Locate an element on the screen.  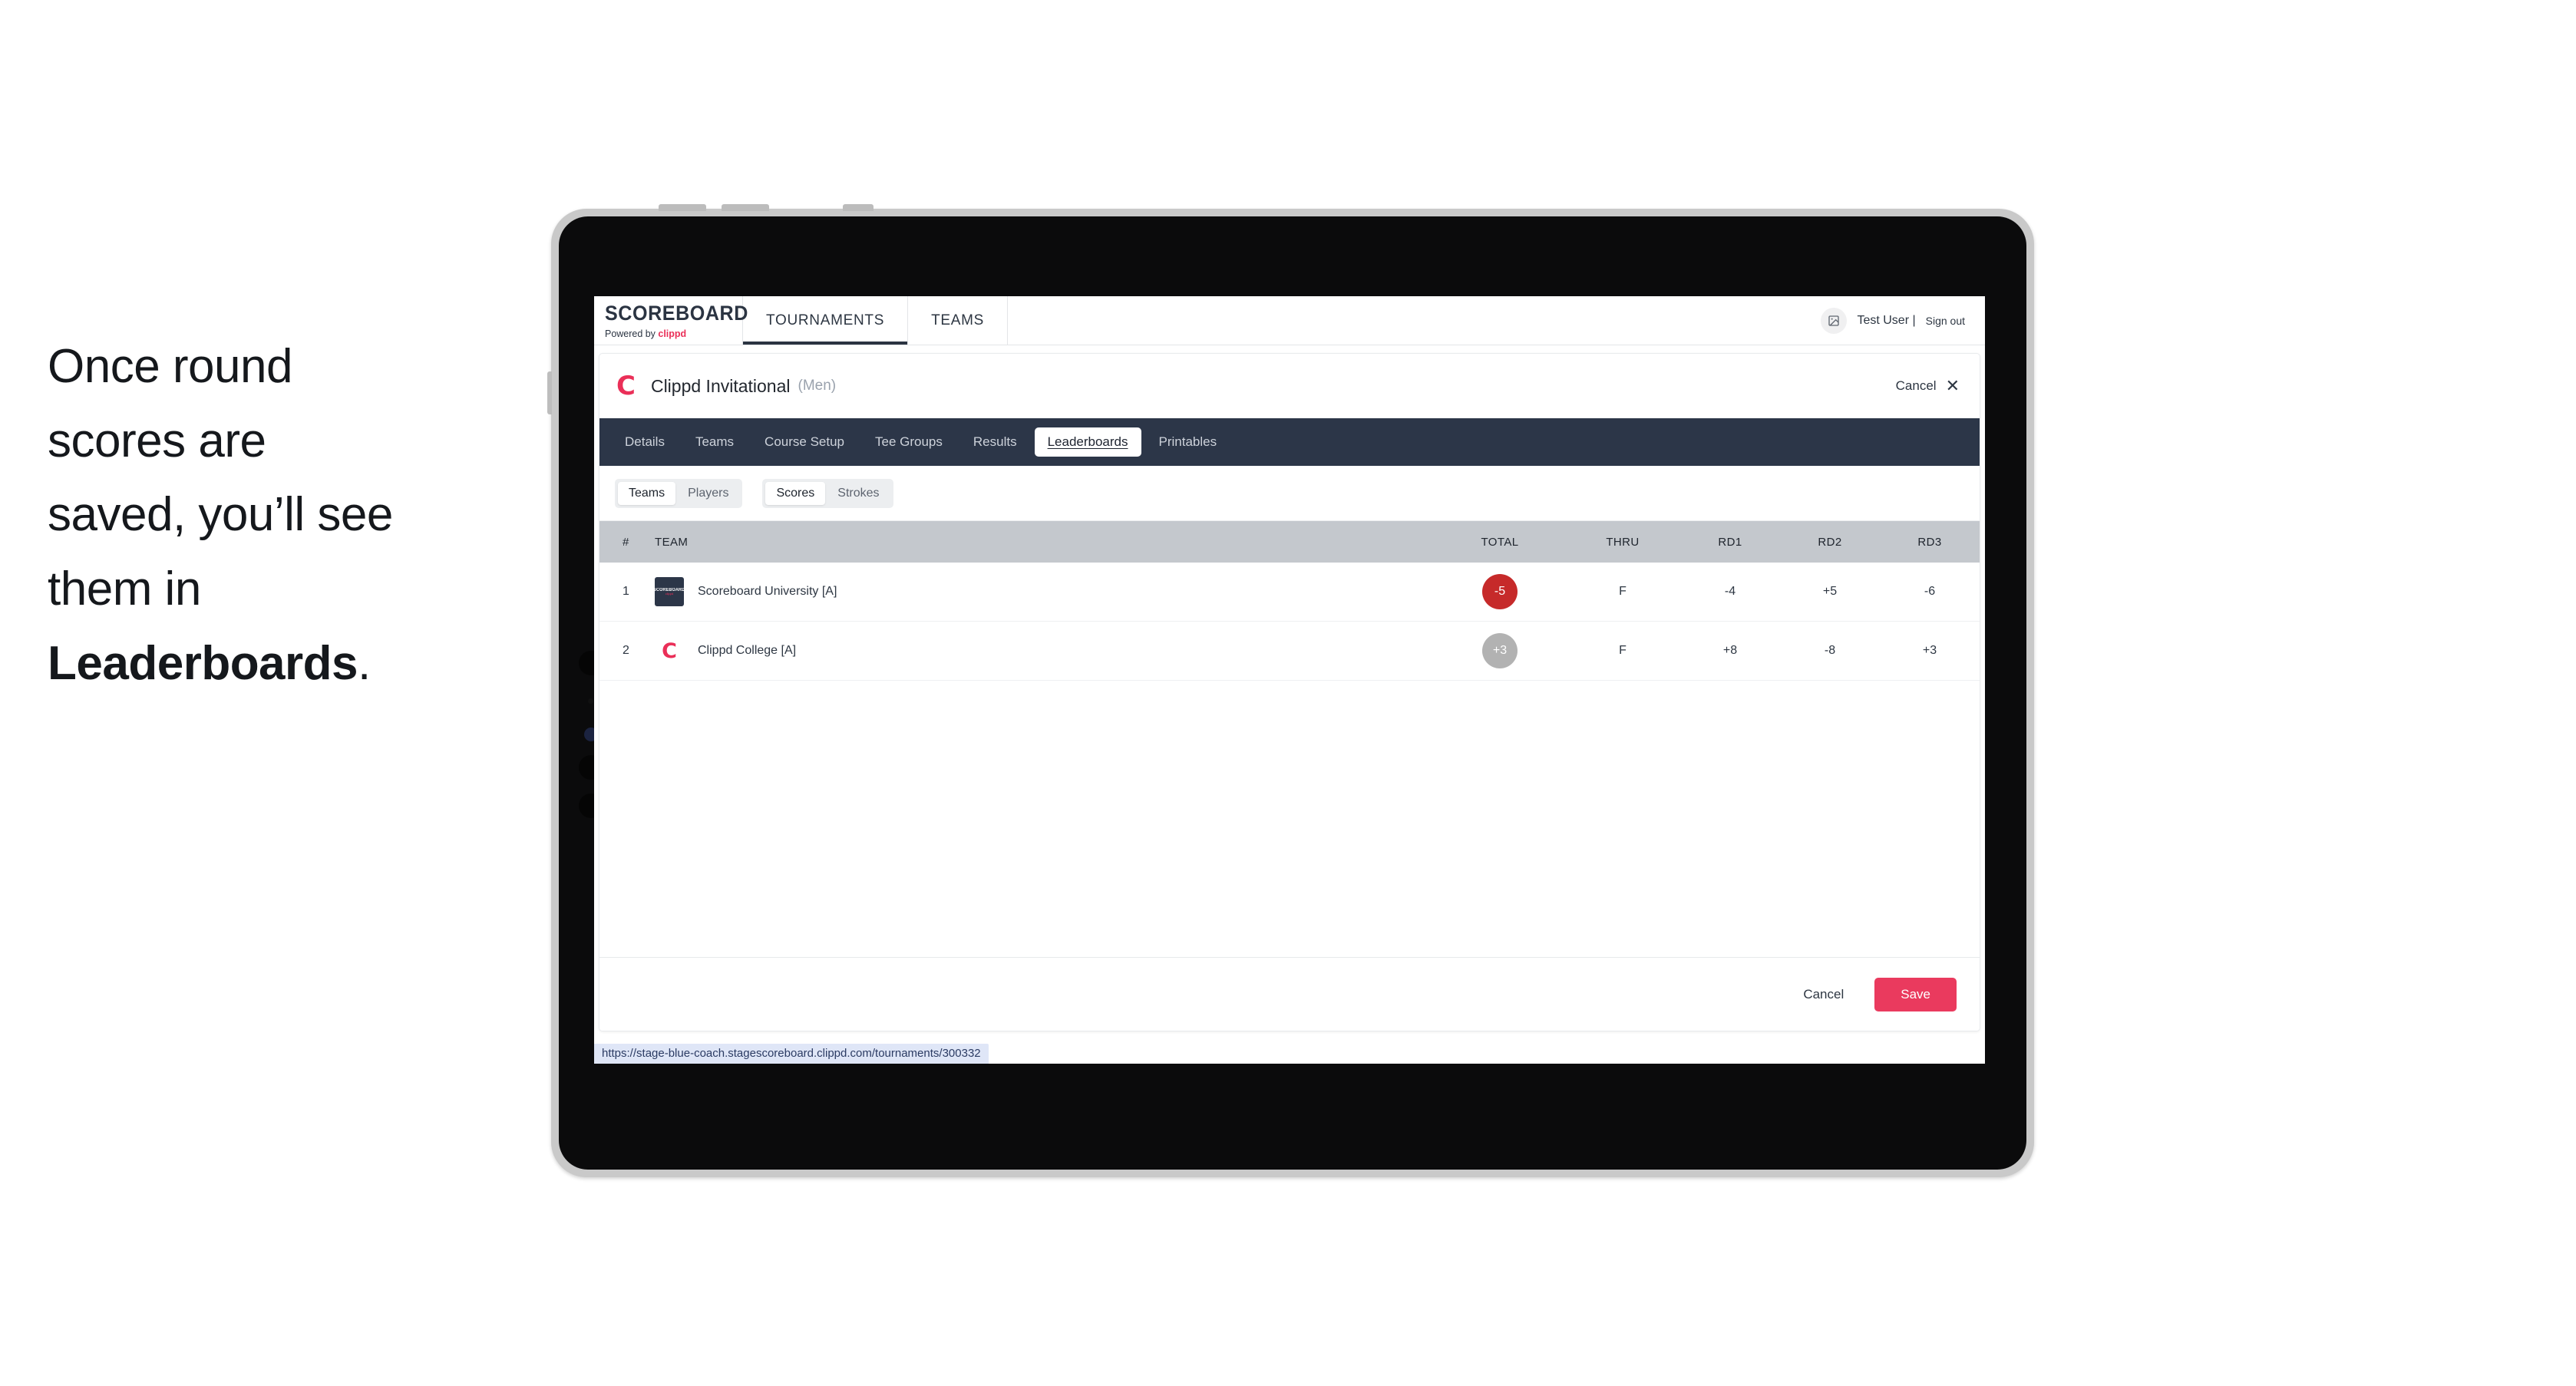
row-rd1: -4 is located at coordinates (1730, 591).